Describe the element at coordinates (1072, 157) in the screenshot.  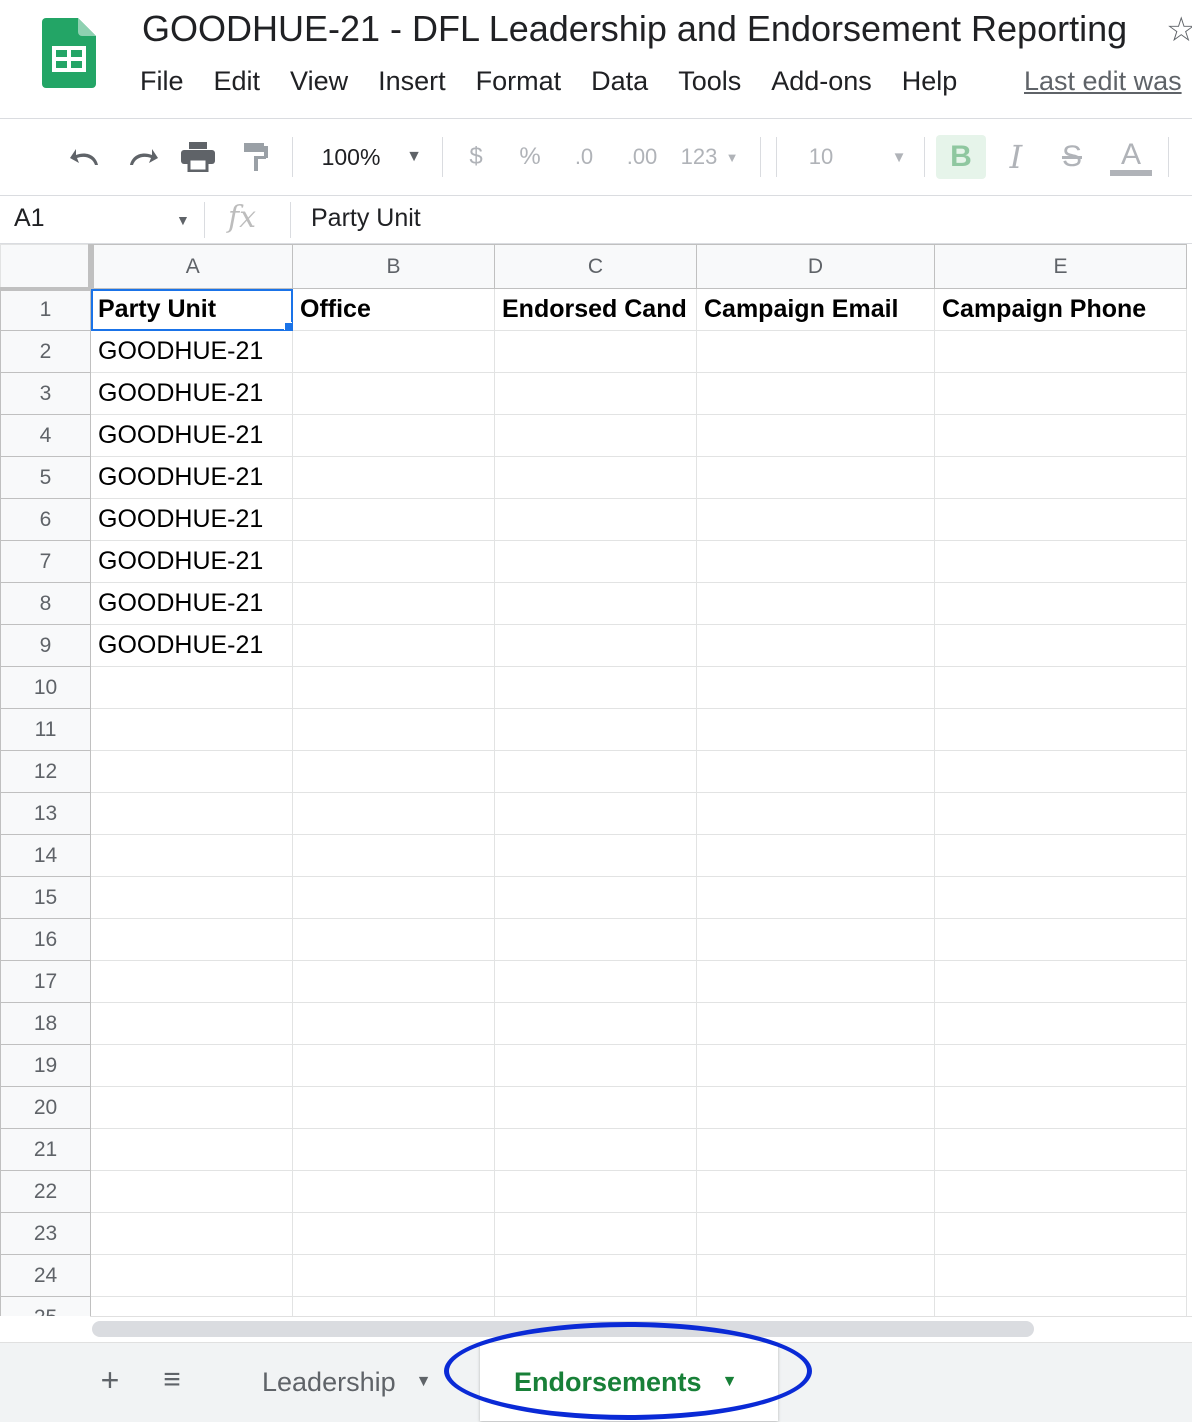
I see `strikethrough-button: S` at that location.